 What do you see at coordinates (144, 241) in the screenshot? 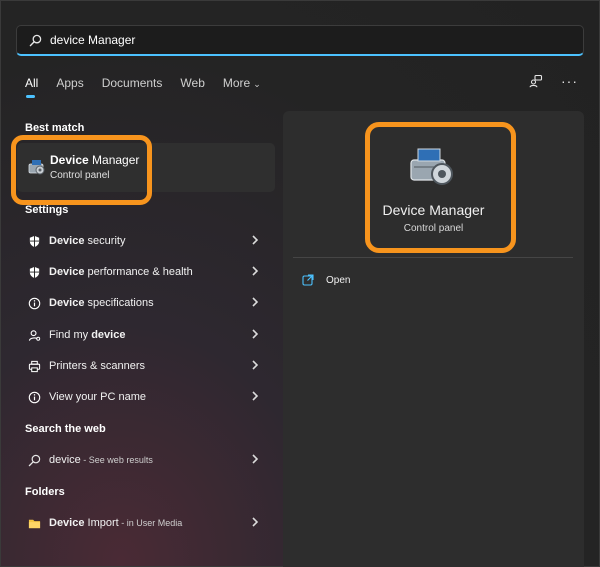
I see `settings-item-device-security: Device security` at bounding box center [144, 241].